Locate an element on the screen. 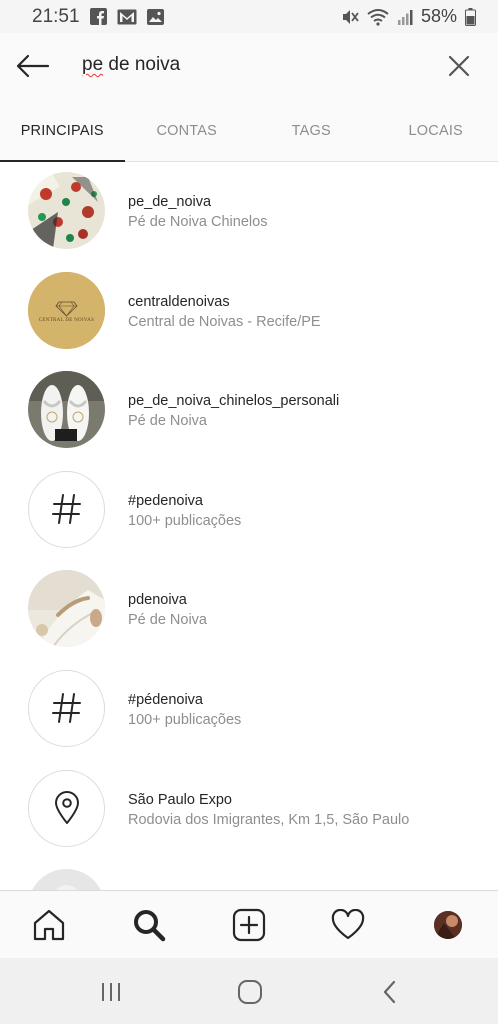 The image size is (498, 1024). search-button is located at coordinates (149, 925).